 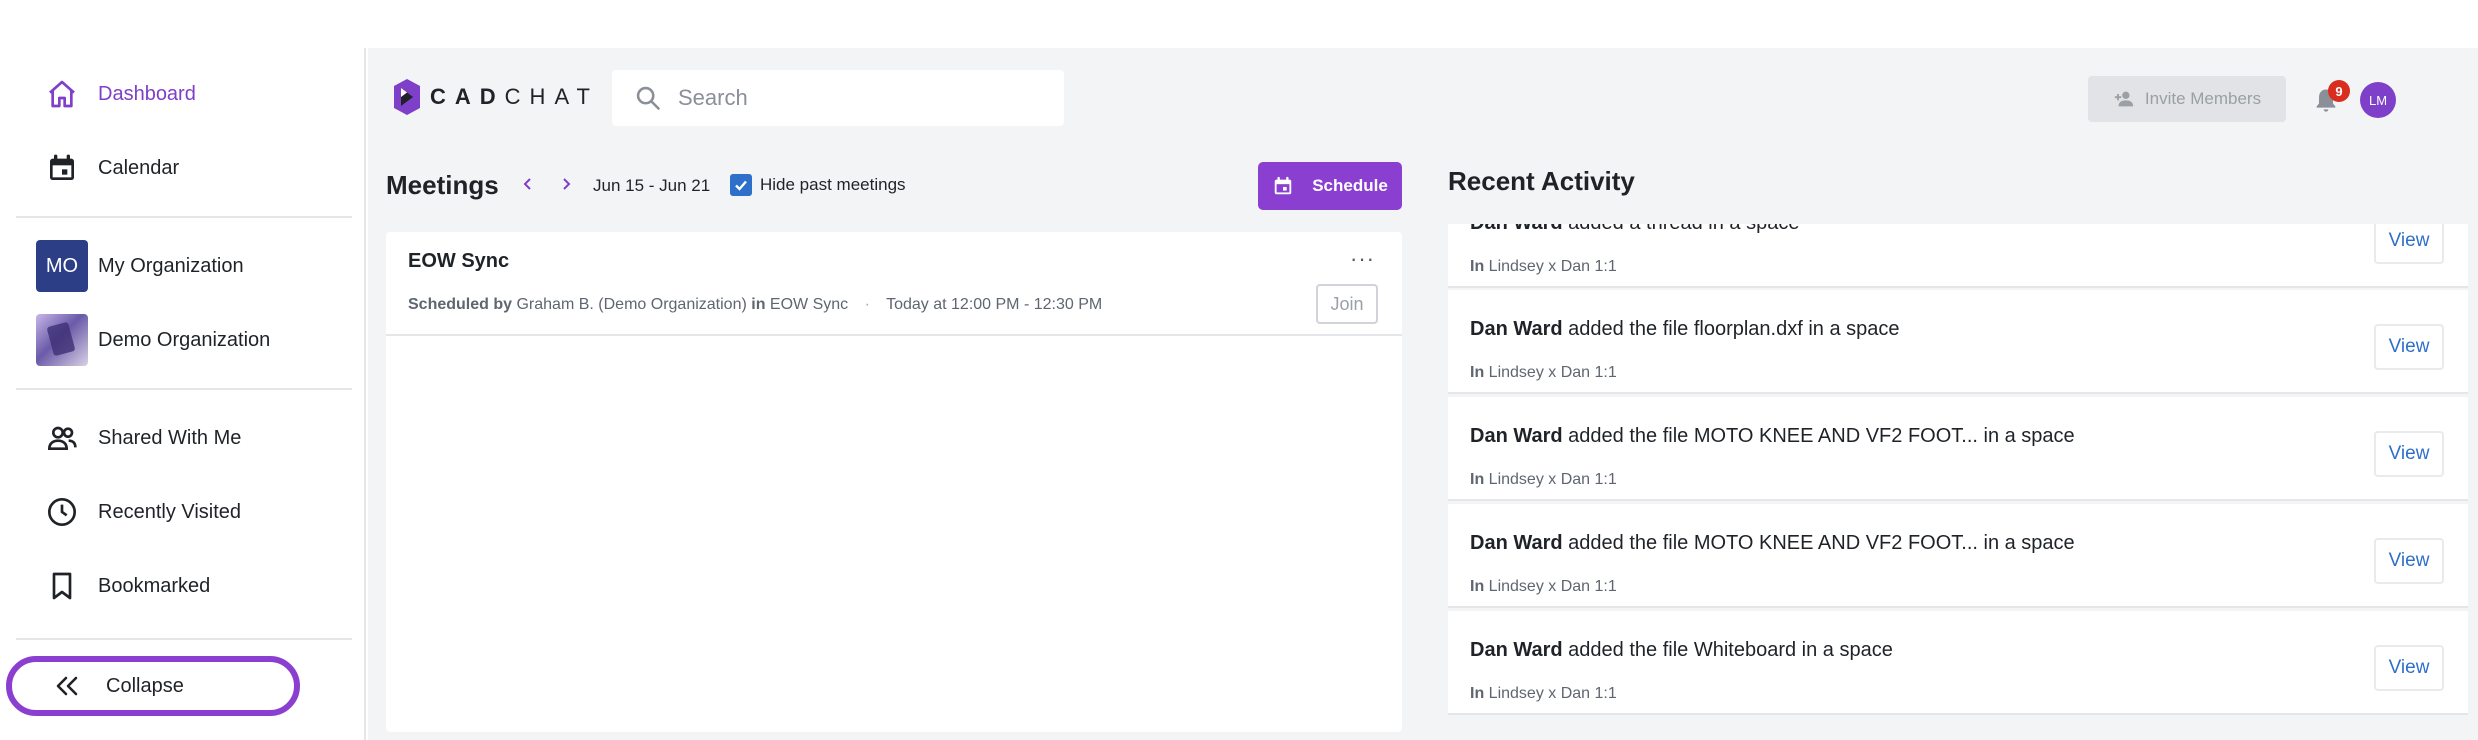 What do you see at coordinates (154, 585) in the screenshot?
I see `sidebar-item-label: Bookmarked` at bounding box center [154, 585].